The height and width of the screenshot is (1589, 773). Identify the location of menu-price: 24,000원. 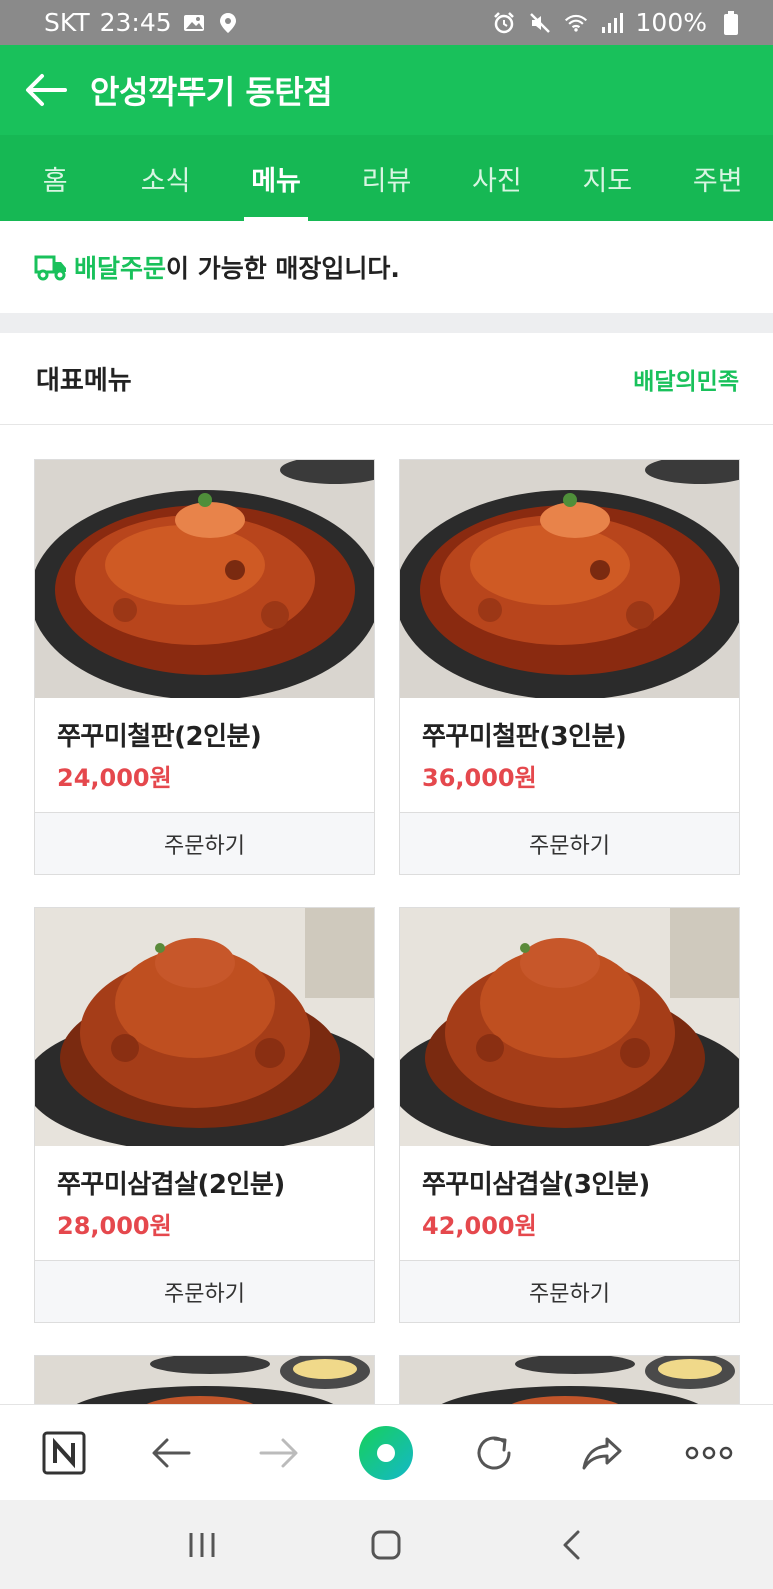
(114, 778).